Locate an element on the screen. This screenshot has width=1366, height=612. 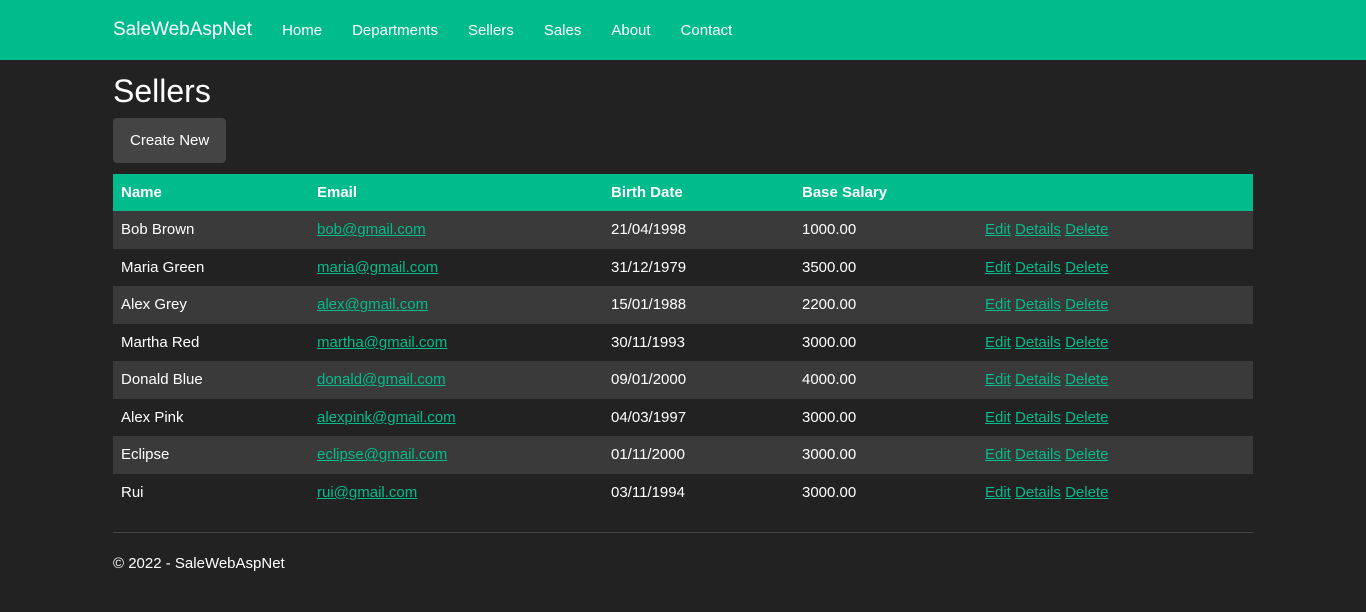
header-name: Name is located at coordinates (211, 192).